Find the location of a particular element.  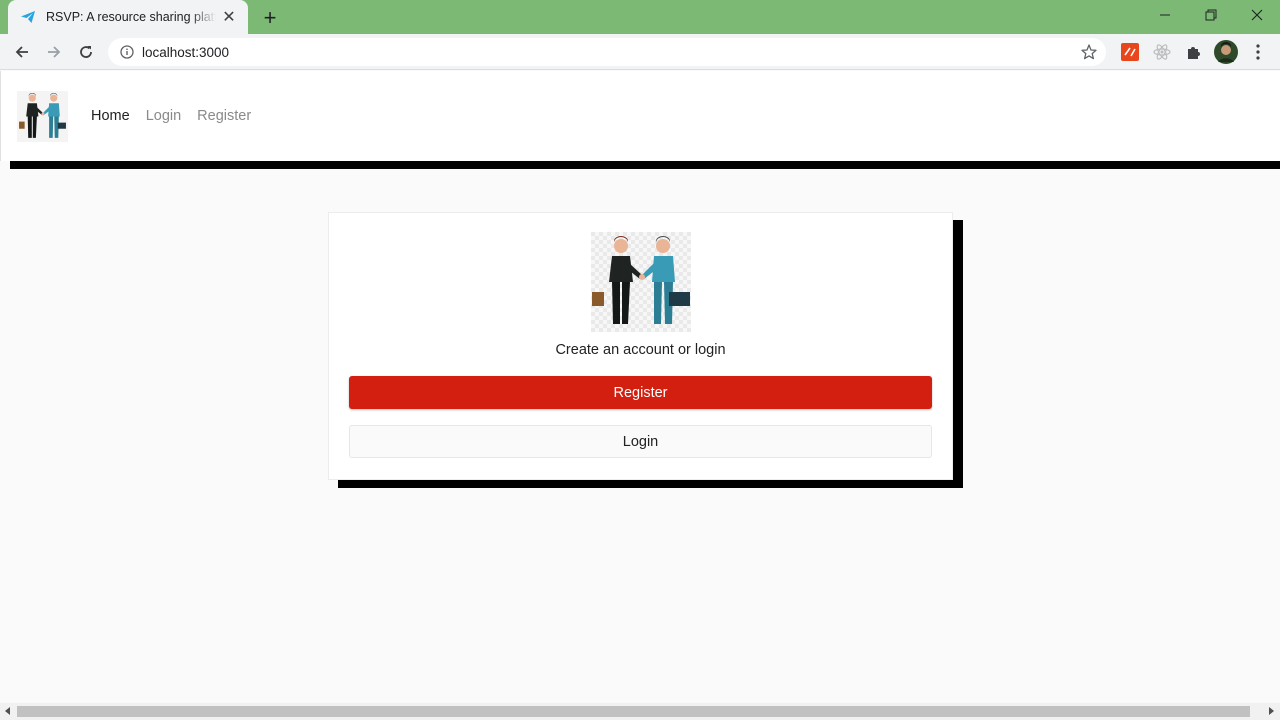

address-bar: localhost:3000 is located at coordinates (607, 52).